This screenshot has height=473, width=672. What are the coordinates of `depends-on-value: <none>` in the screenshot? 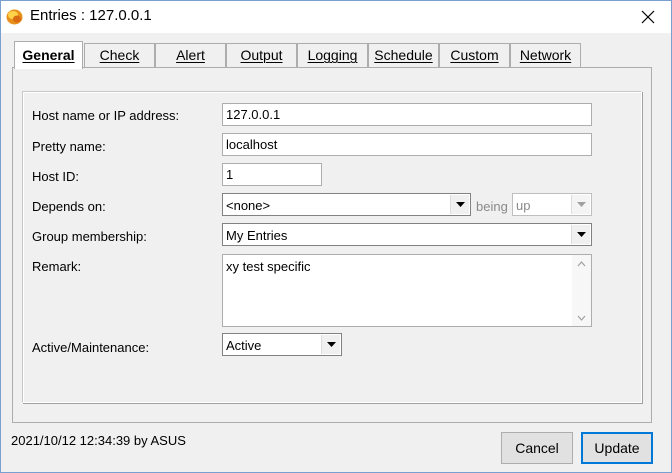 It's located at (248, 205).